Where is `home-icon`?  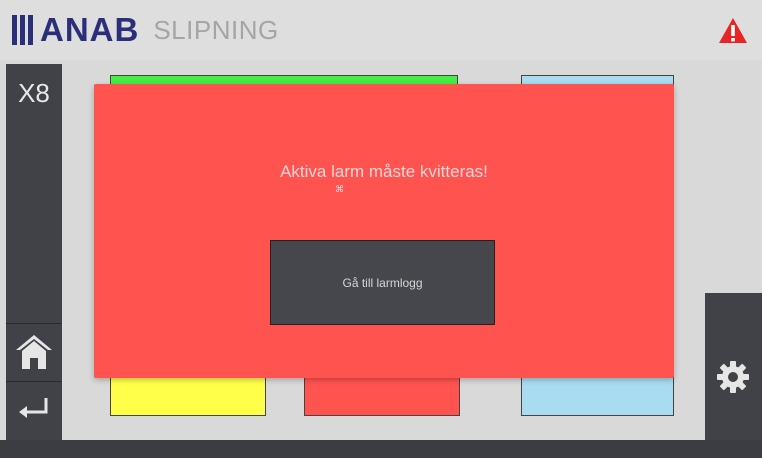 home-icon is located at coordinates (34, 352).